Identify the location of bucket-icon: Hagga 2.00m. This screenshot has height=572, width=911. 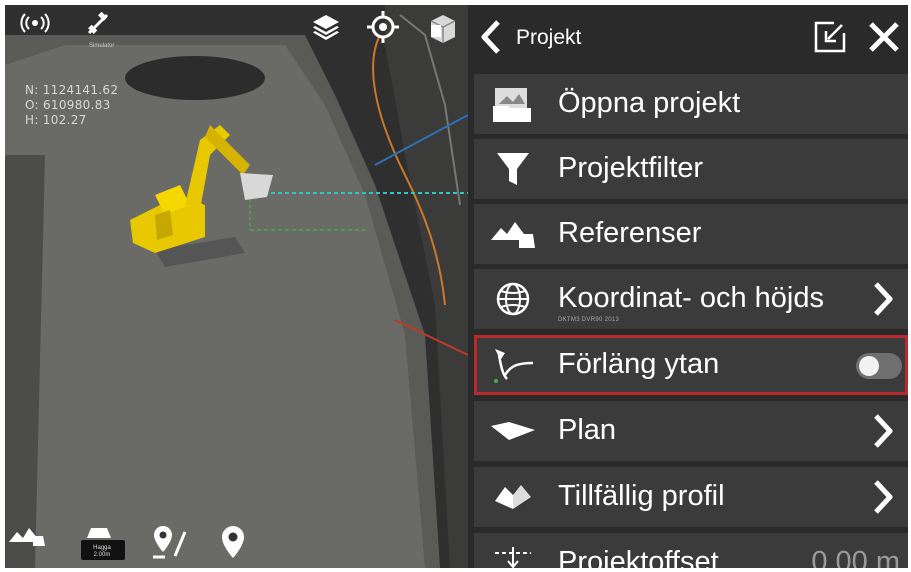
(102, 543).